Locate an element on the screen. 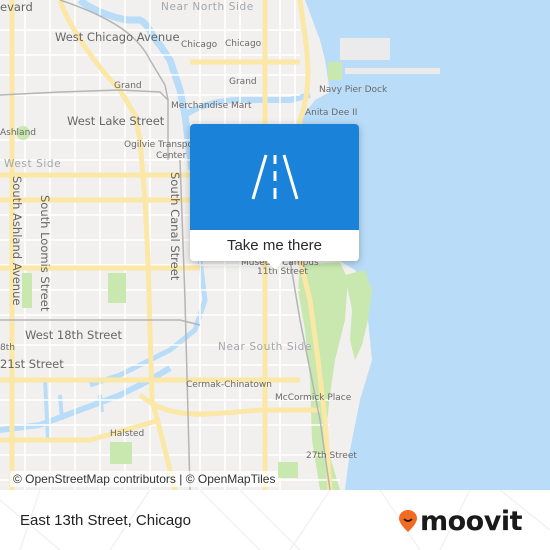 This screenshot has height=550, width=550. label-grand-station: Grand is located at coordinates (128, 86).